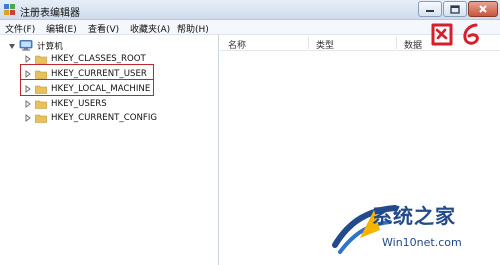 The image size is (500, 265). What do you see at coordinates (50, 13) in the screenshot?
I see `window-title: 注册表编辑器` at bounding box center [50, 13].